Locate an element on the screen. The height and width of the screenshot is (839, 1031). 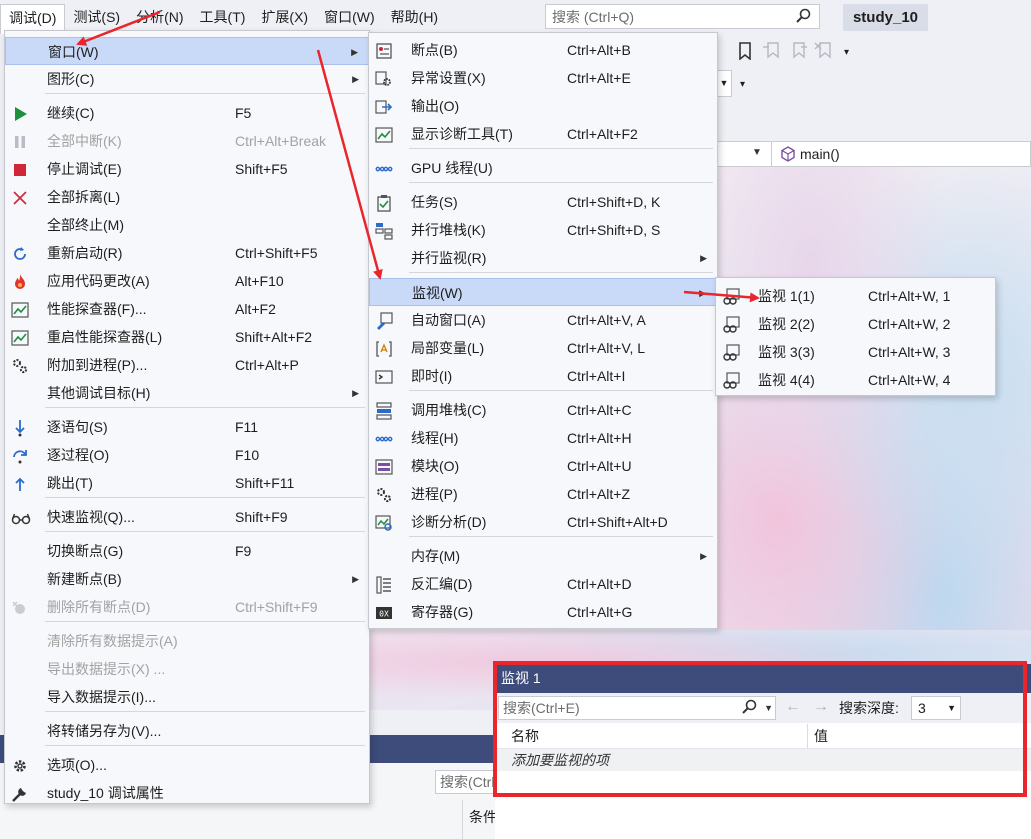
bookmark-next-icon is located at coordinates (798, 51).